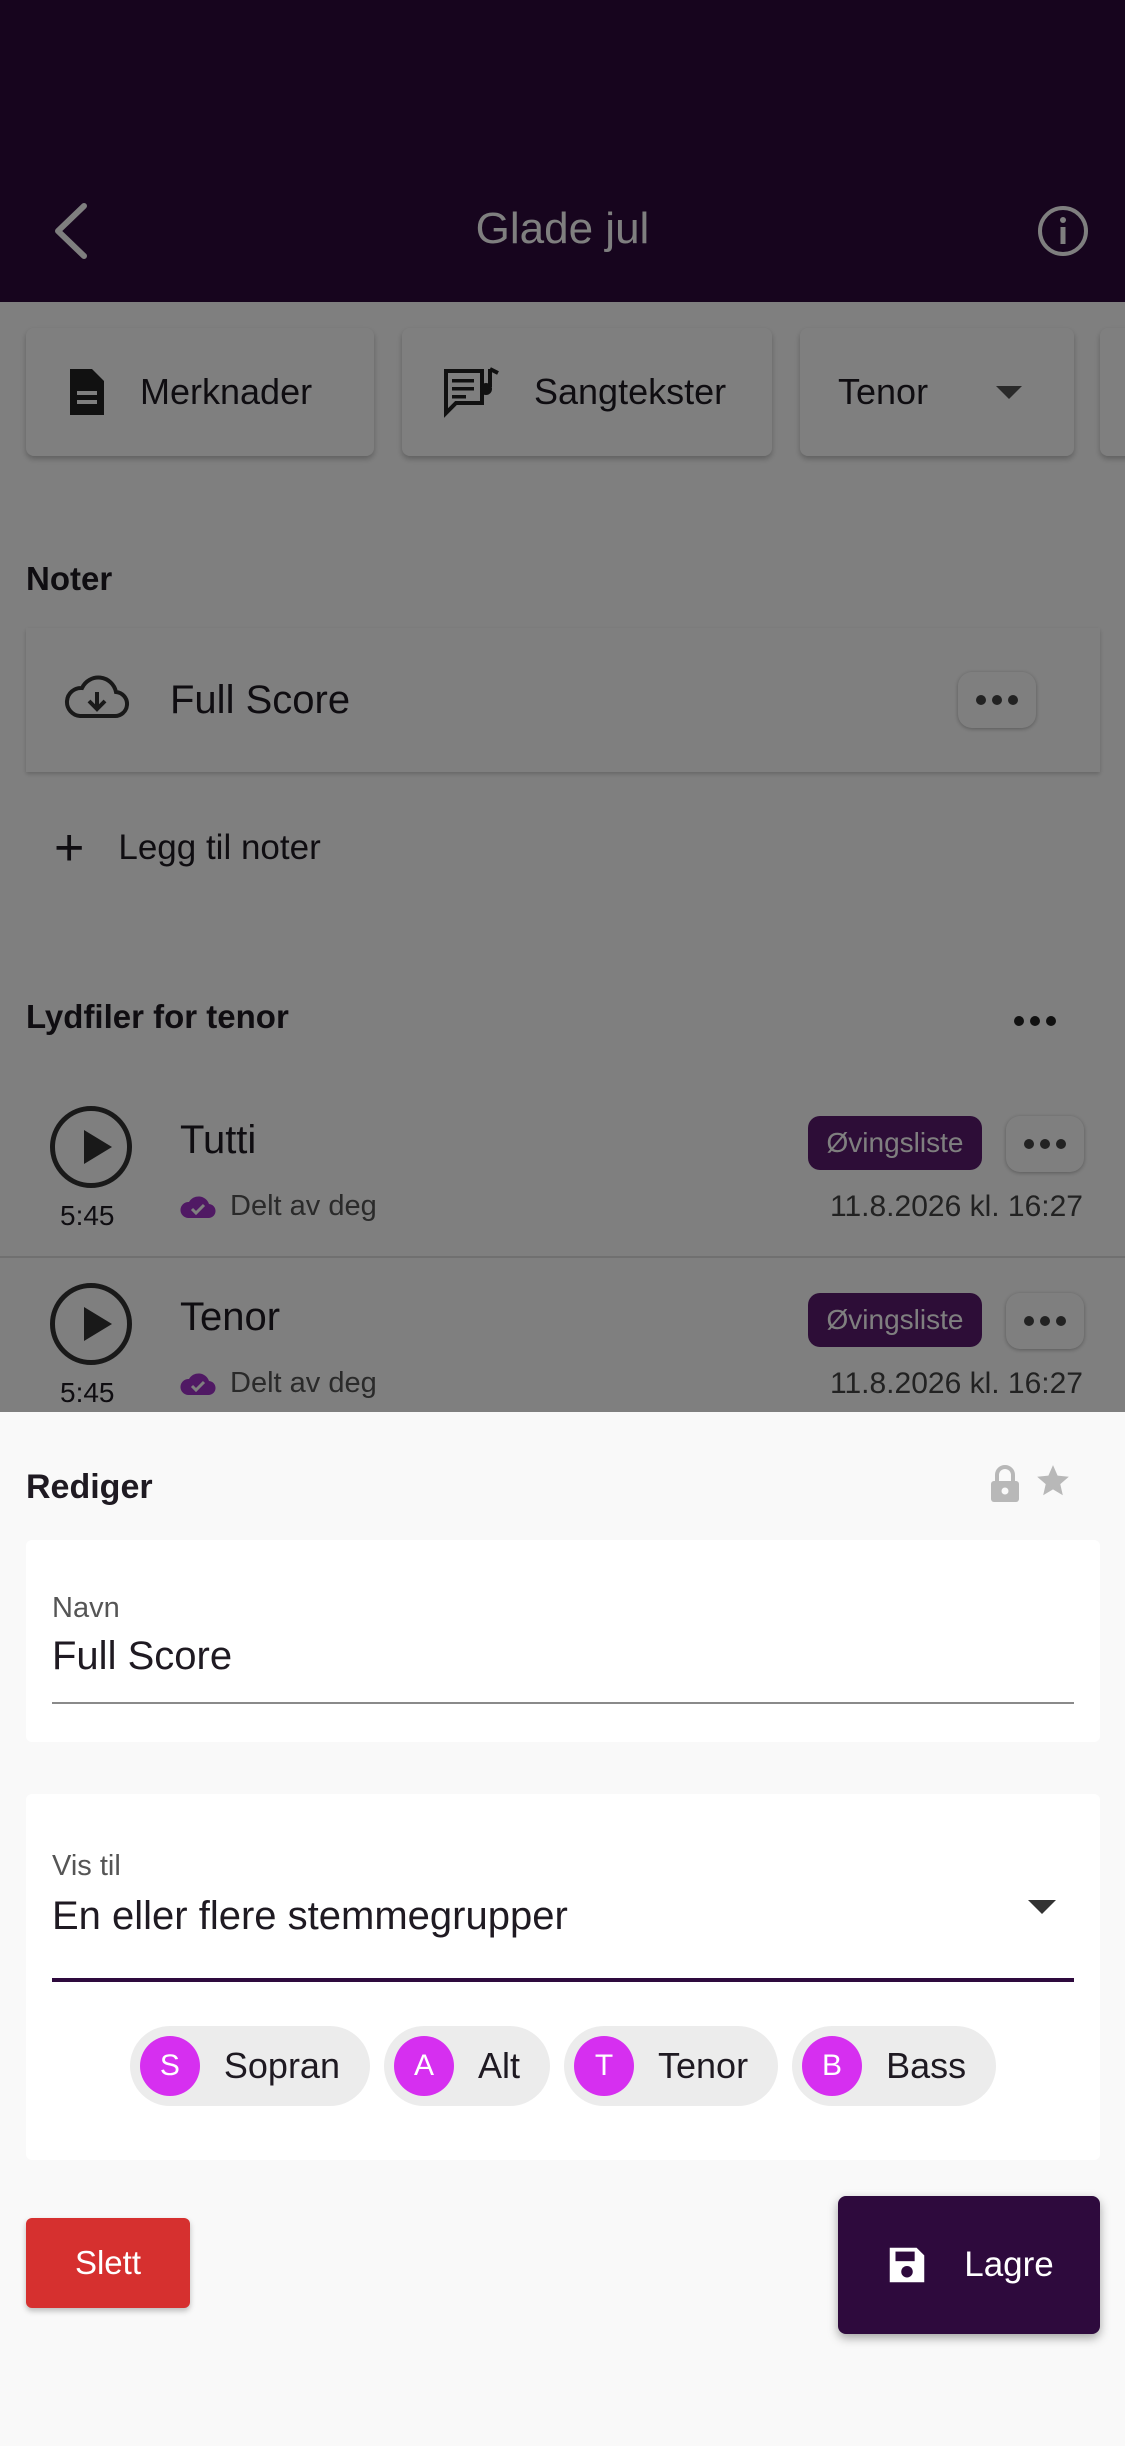 This screenshot has width=1125, height=2446. Describe the element at coordinates (907, 2265) in the screenshot. I see `save-icon` at that location.